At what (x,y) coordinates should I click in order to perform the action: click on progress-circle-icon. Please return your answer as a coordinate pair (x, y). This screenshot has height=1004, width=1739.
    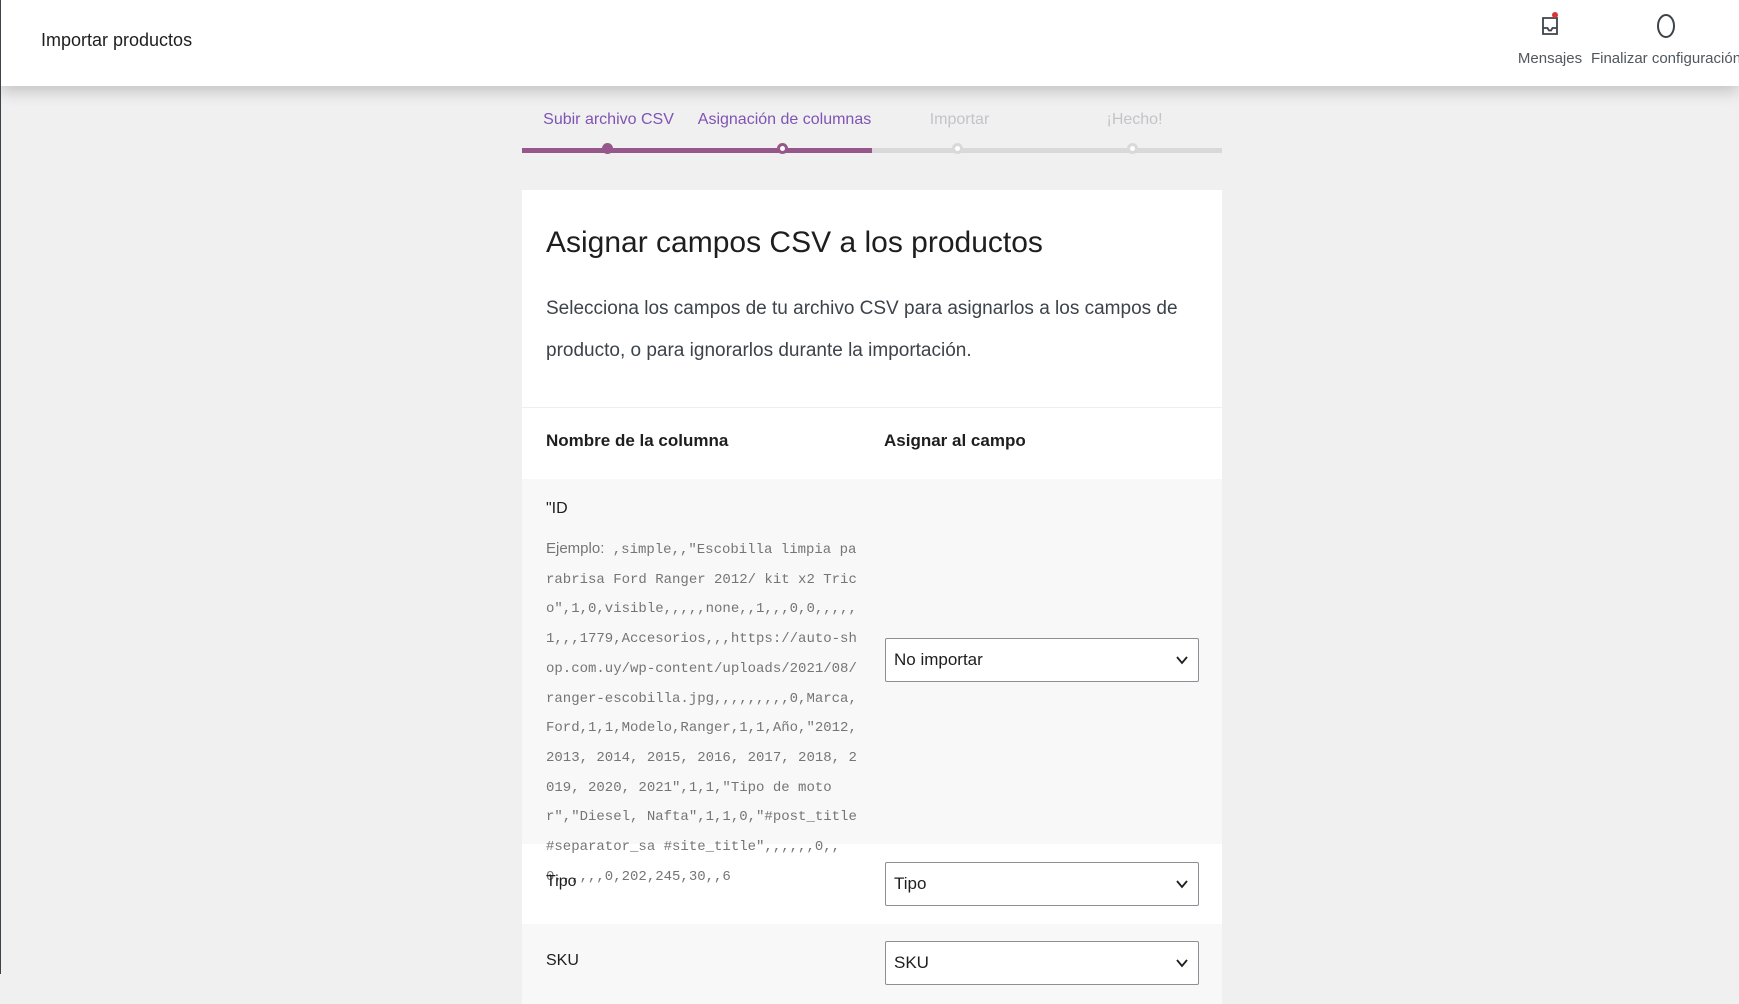
    Looking at the image, I should click on (1666, 26).